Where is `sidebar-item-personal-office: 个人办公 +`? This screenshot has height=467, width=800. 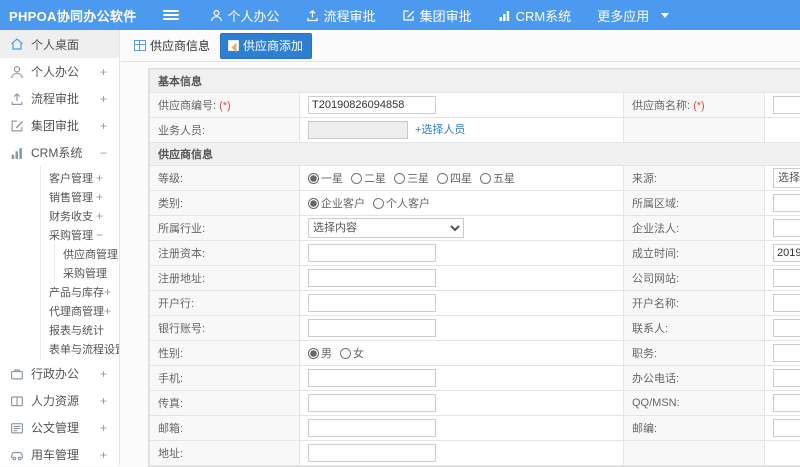
sidebar-item-personal-office: 个人办公 + is located at coordinates (59, 71).